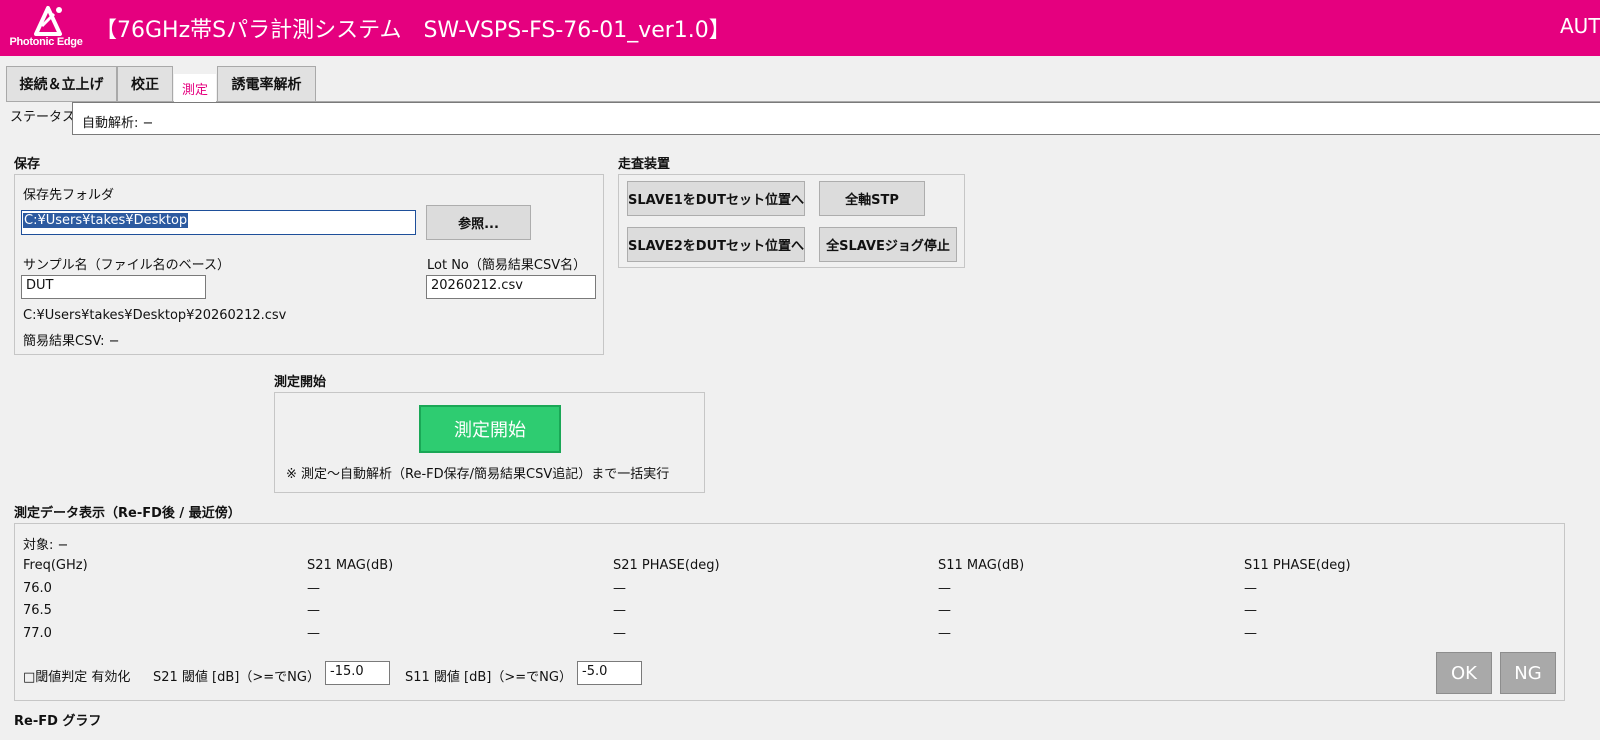 Image resolution: width=1600 pixels, height=740 pixels. Describe the element at coordinates (236, 677) in the screenshot. I see `s21-threshold-label: S21 閾値 [dB]（>=でNG）` at that location.